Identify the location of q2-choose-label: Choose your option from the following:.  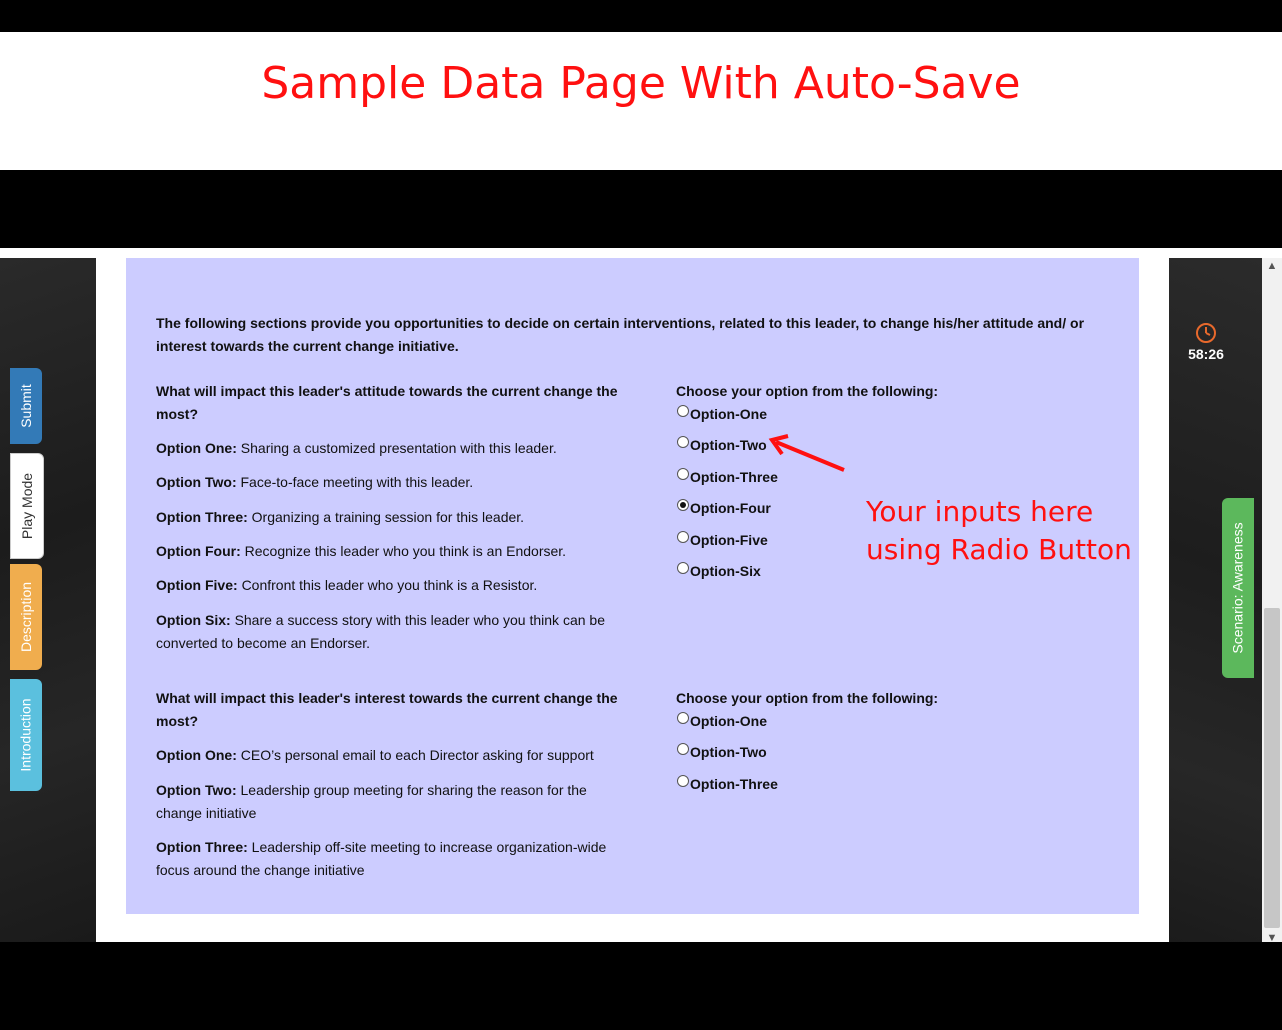
(807, 698).